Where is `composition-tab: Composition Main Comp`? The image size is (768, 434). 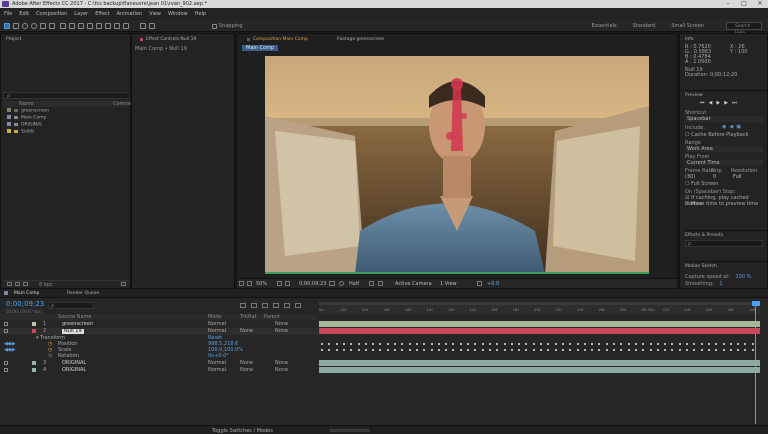
composition-tab: Composition Main Comp is located at coordinates (280, 39).